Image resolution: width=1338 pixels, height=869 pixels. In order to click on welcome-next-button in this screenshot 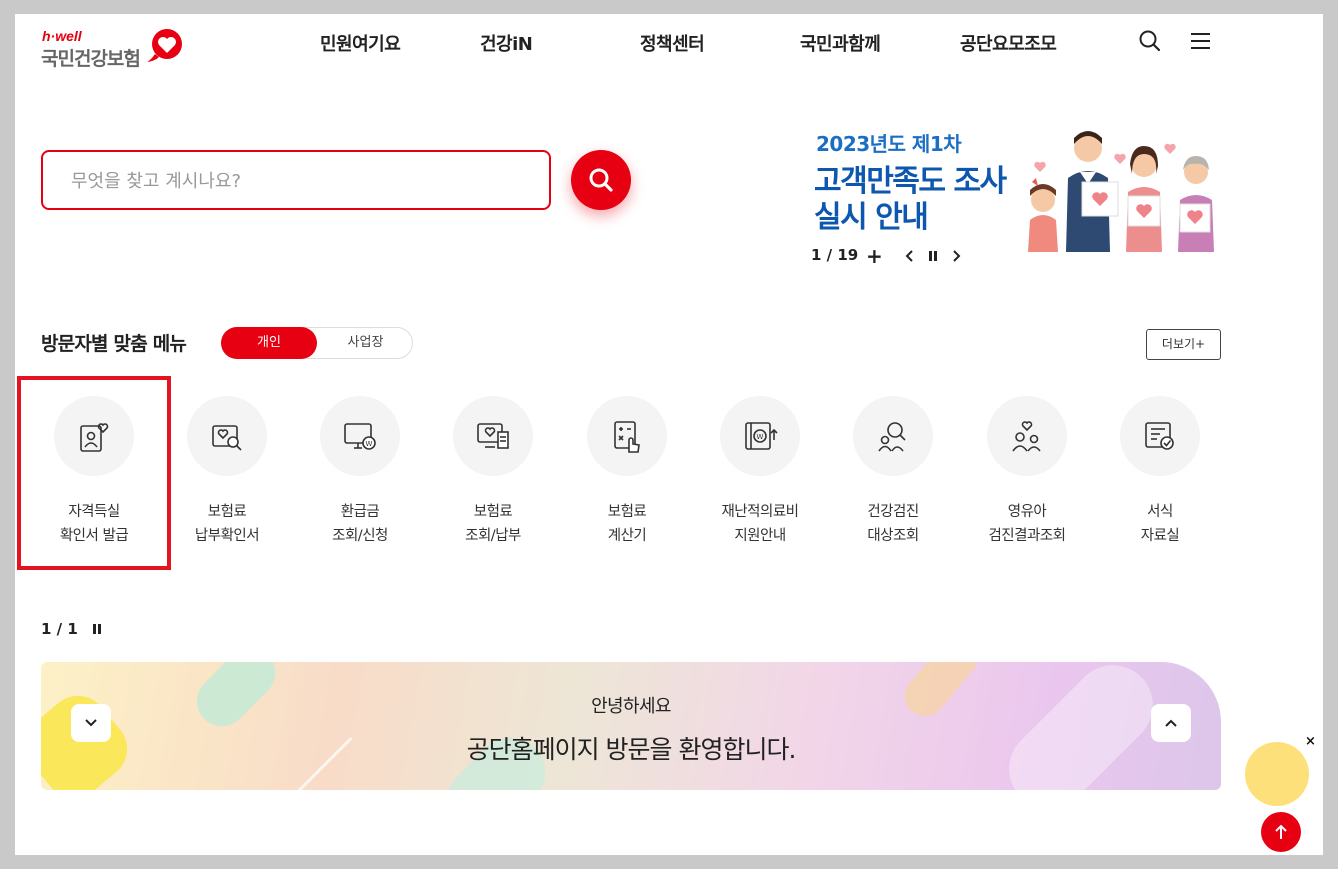, I will do `click(1171, 723)`.